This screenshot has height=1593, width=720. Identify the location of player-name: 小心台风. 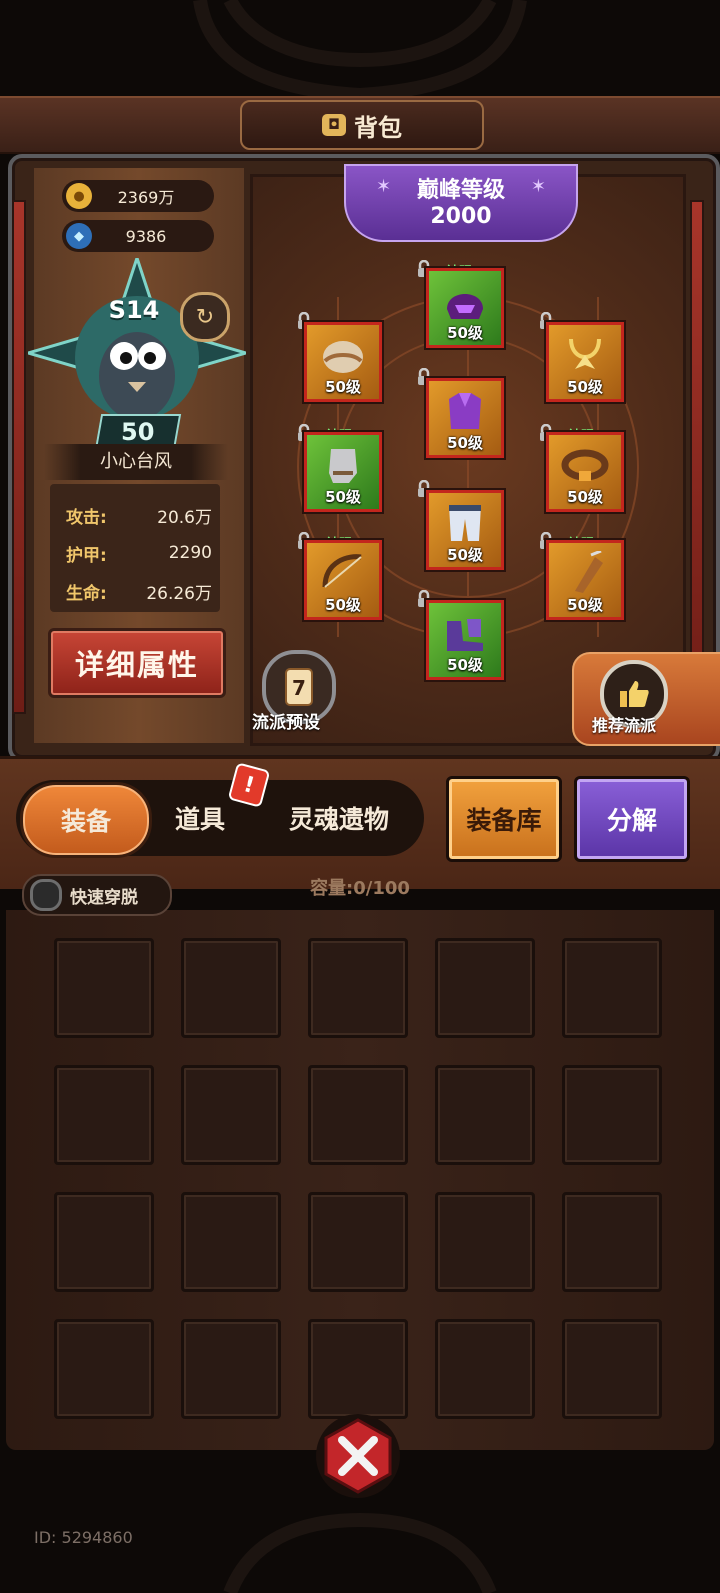
(136, 462).